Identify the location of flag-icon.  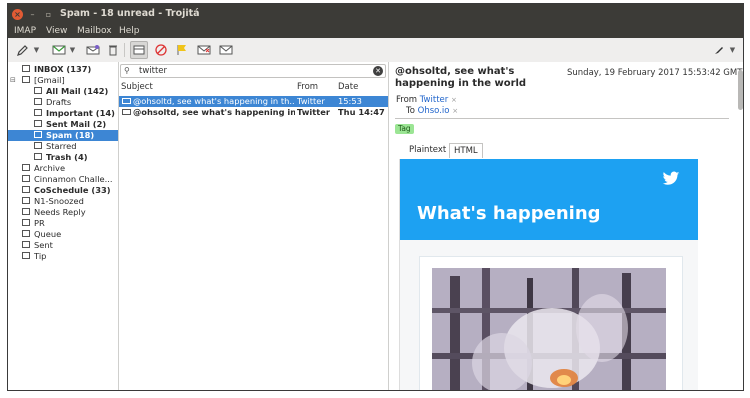
(181, 50).